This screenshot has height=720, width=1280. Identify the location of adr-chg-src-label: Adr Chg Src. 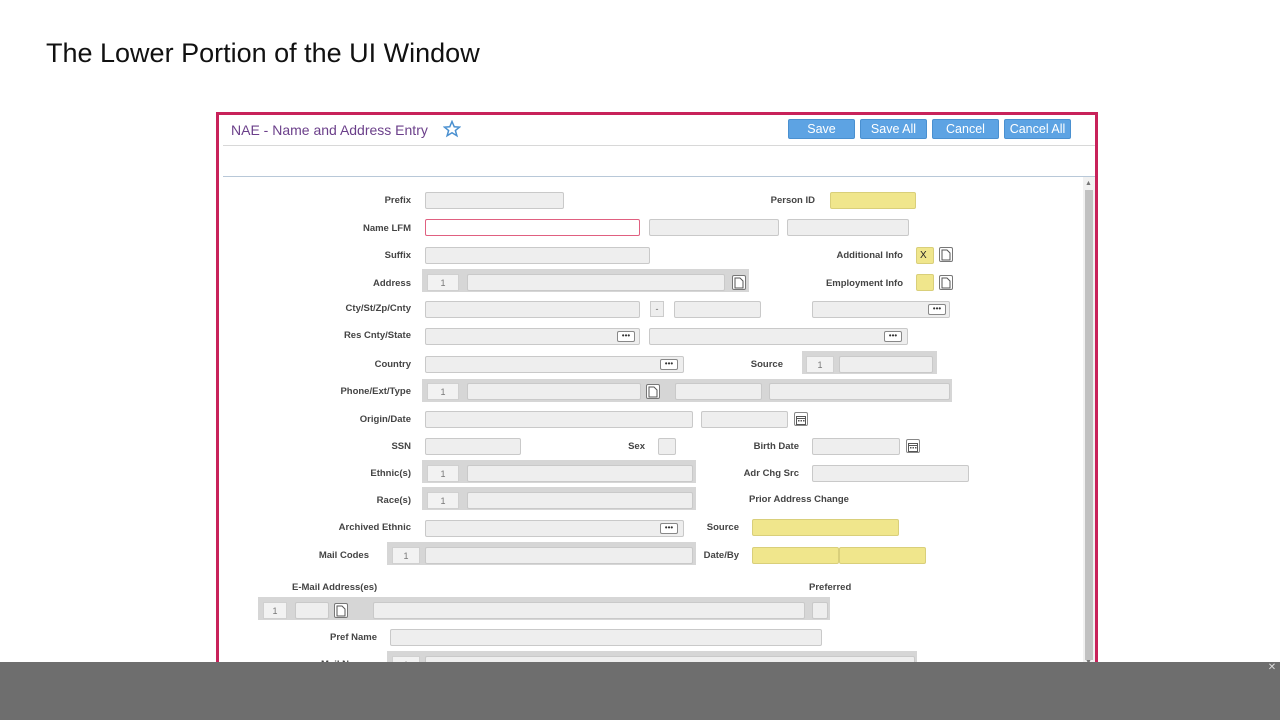
(771, 473).